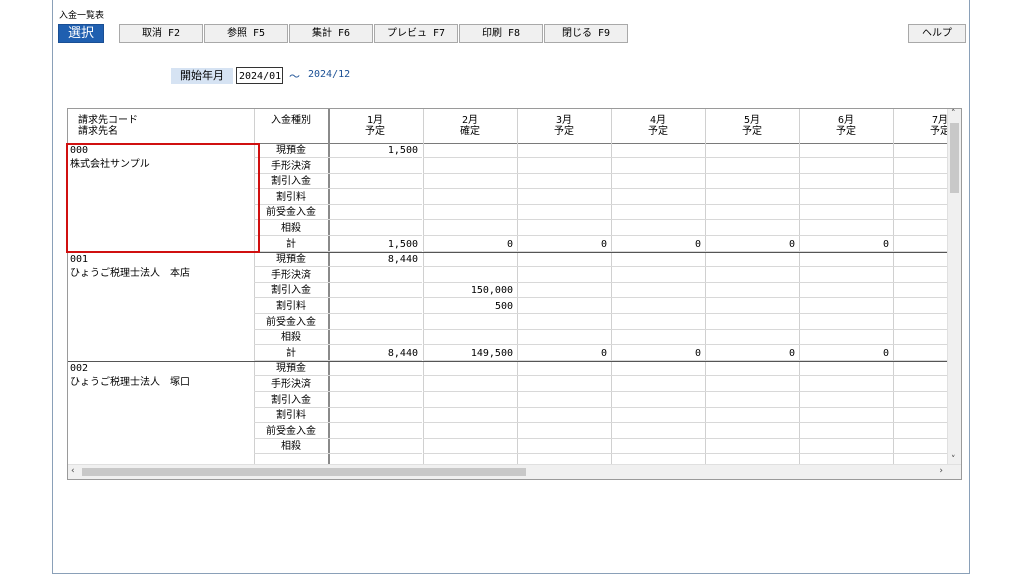 This screenshot has width=1024, height=576. What do you see at coordinates (470, 353) in the screenshot?
I see `amount-cell: 149,500` at bounding box center [470, 353].